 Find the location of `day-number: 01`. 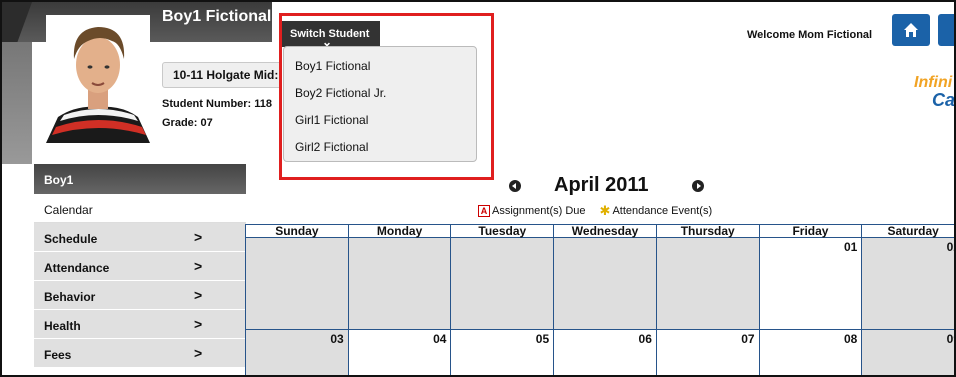

day-number: 01 is located at coordinates (850, 247).